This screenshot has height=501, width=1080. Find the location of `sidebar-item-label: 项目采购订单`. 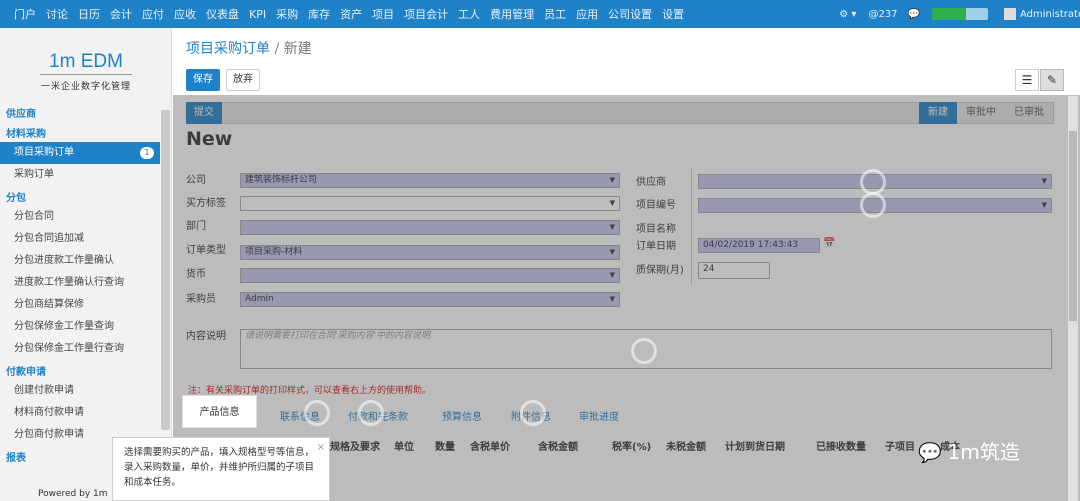

sidebar-item-label: 项目采购订单 is located at coordinates (44, 152).